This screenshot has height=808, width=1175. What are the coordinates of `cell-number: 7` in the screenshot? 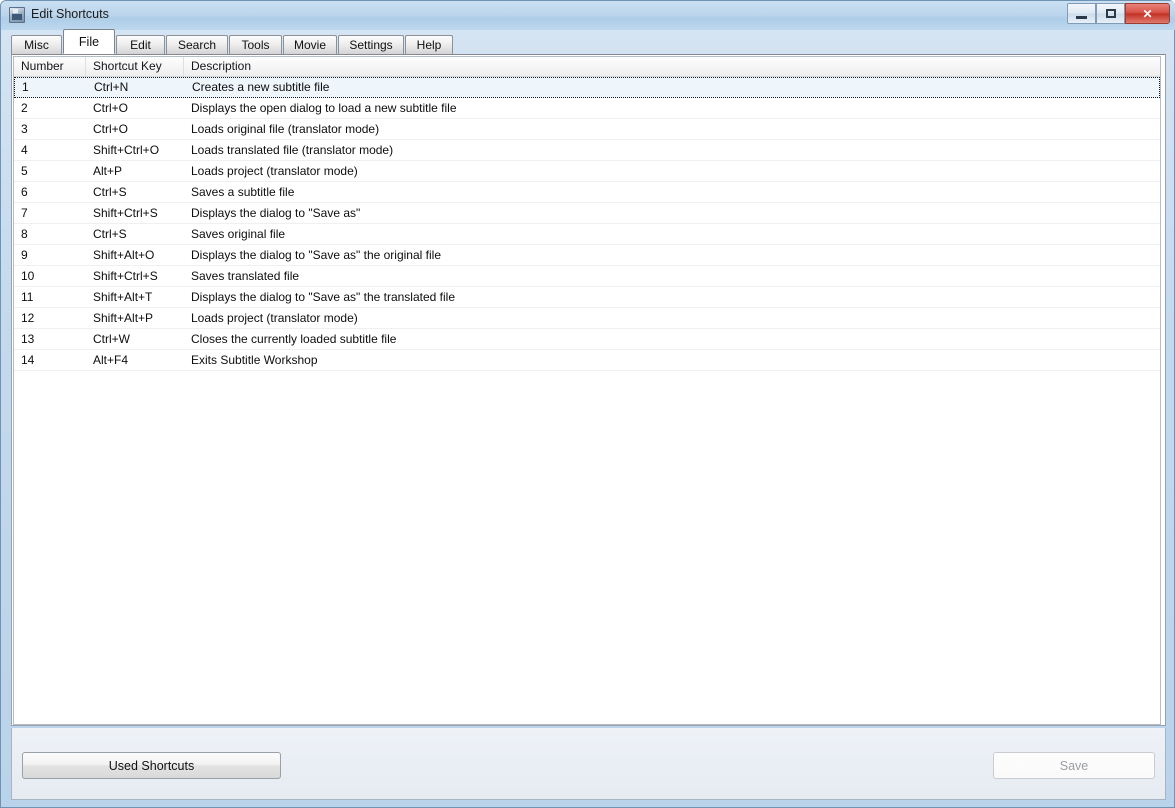 It's located at (24, 213).